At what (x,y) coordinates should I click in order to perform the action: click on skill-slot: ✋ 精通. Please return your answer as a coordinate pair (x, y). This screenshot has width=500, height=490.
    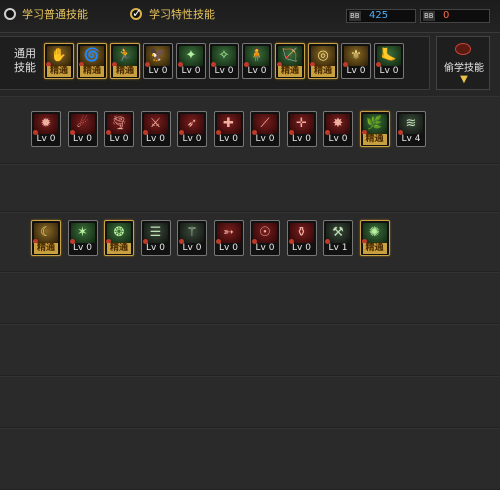
    Looking at the image, I should click on (59, 61).